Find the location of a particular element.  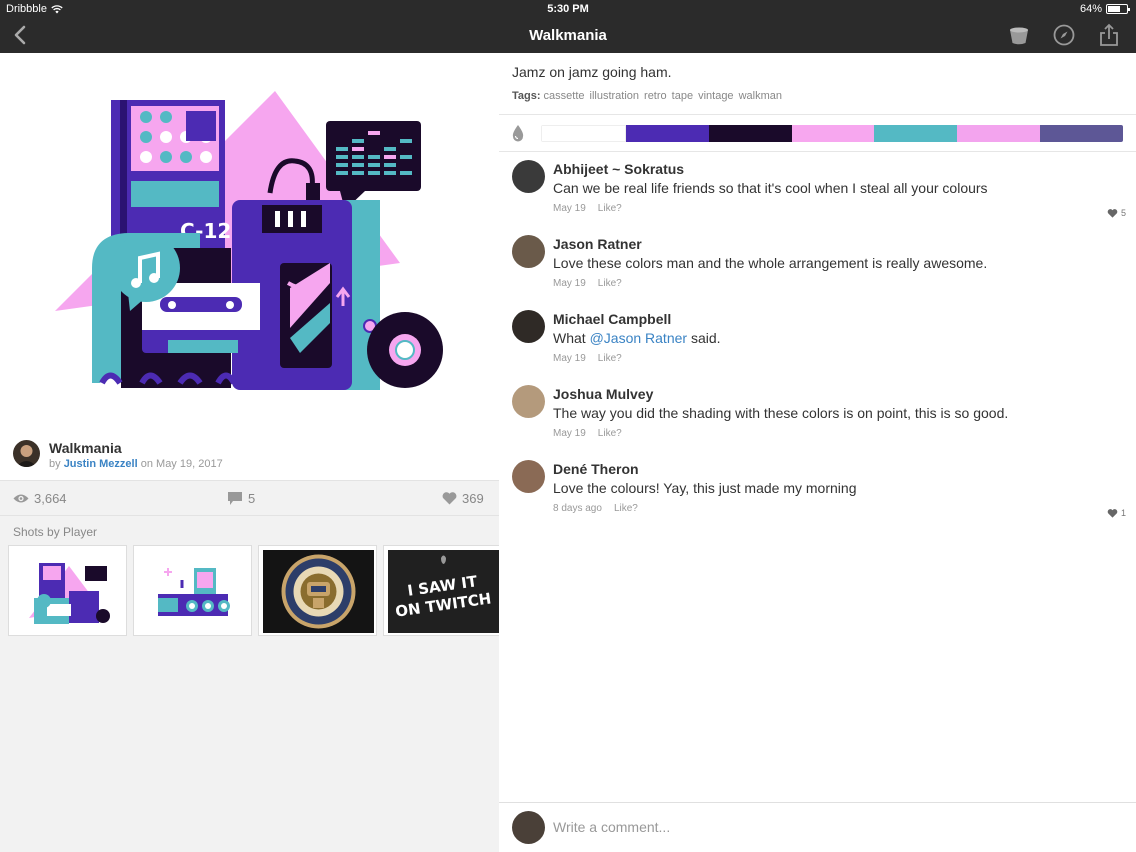

color-palette is located at coordinates (832, 133).